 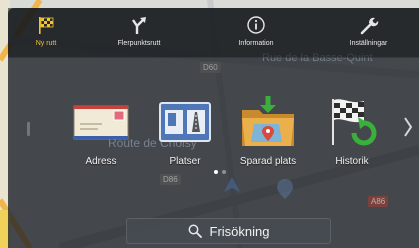 I want to click on map-road-shield: A86, so click(x=378, y=201).